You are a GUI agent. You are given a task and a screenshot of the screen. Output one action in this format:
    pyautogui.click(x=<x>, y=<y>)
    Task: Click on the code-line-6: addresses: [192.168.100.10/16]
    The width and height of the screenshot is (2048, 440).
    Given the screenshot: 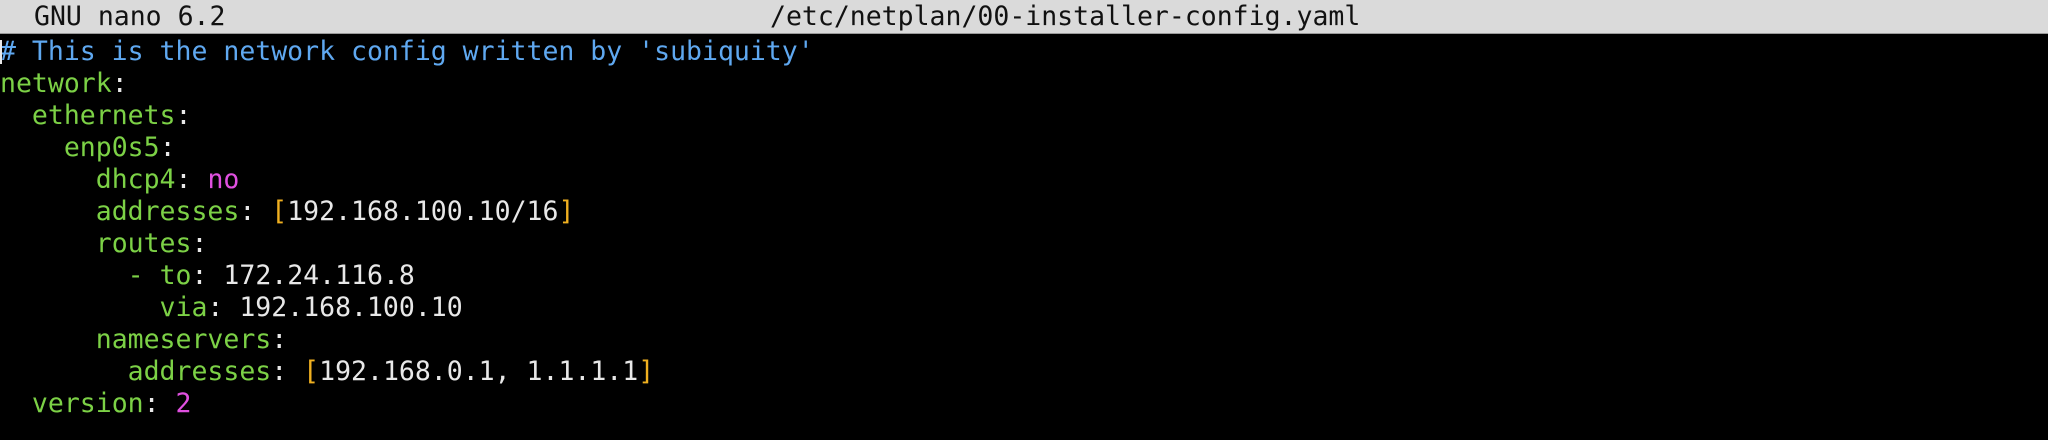 What is the action you would take?
    pyautogui.click(x=1024, y=212)
    